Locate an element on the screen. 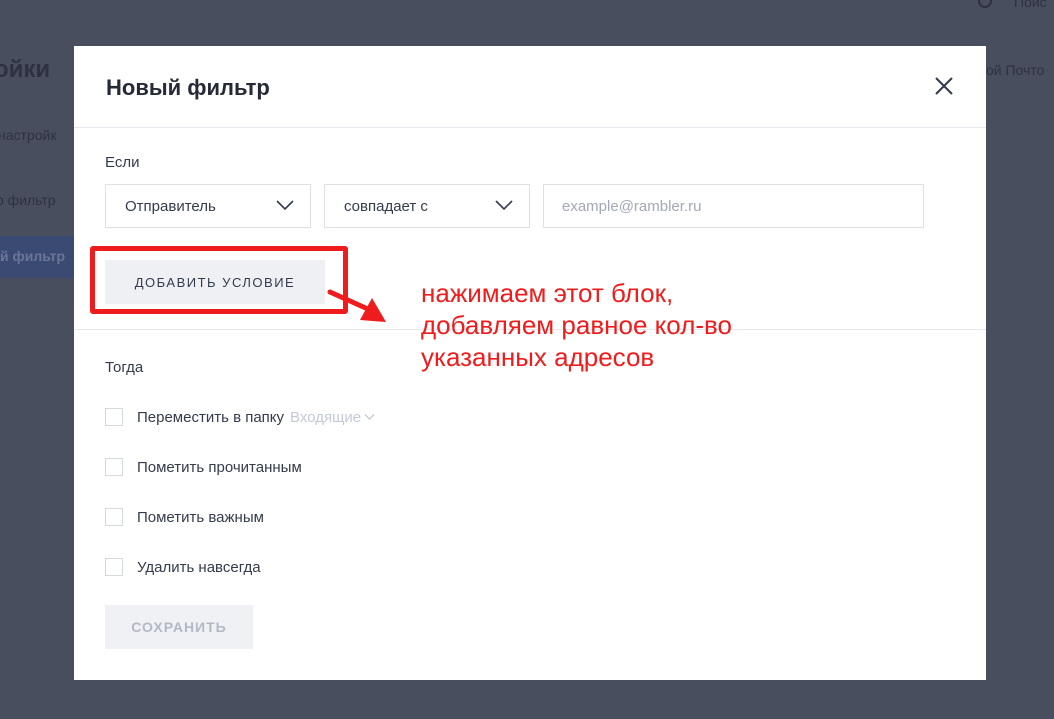 The height and width of the screenshot is (719, 1054). background-create-filter-button: й фильтр is located at coordinates (37, 257).